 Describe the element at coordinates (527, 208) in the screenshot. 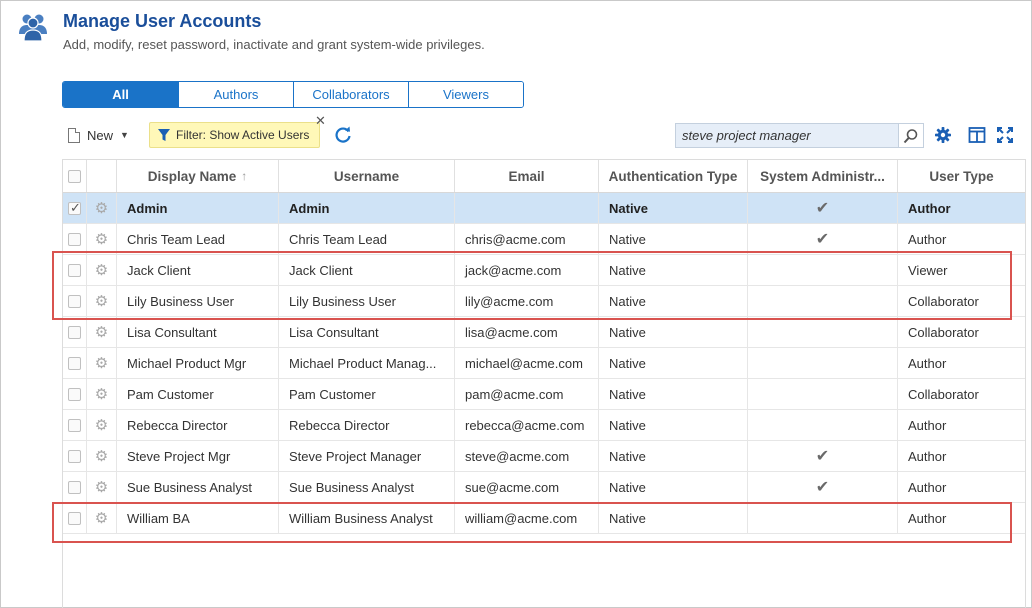

I see `email-cell` at that location.